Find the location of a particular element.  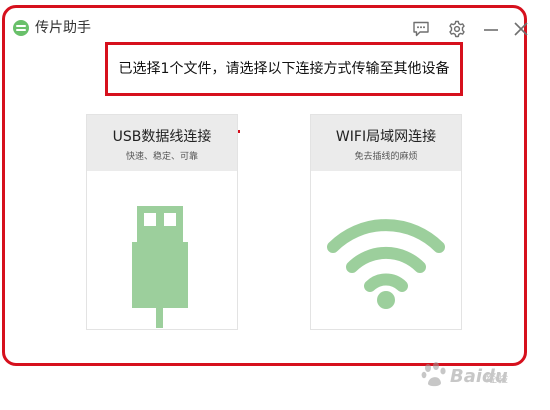

usb-option-subtitle: 快速、稳定、可靠 is located at coordinates (161, 157).